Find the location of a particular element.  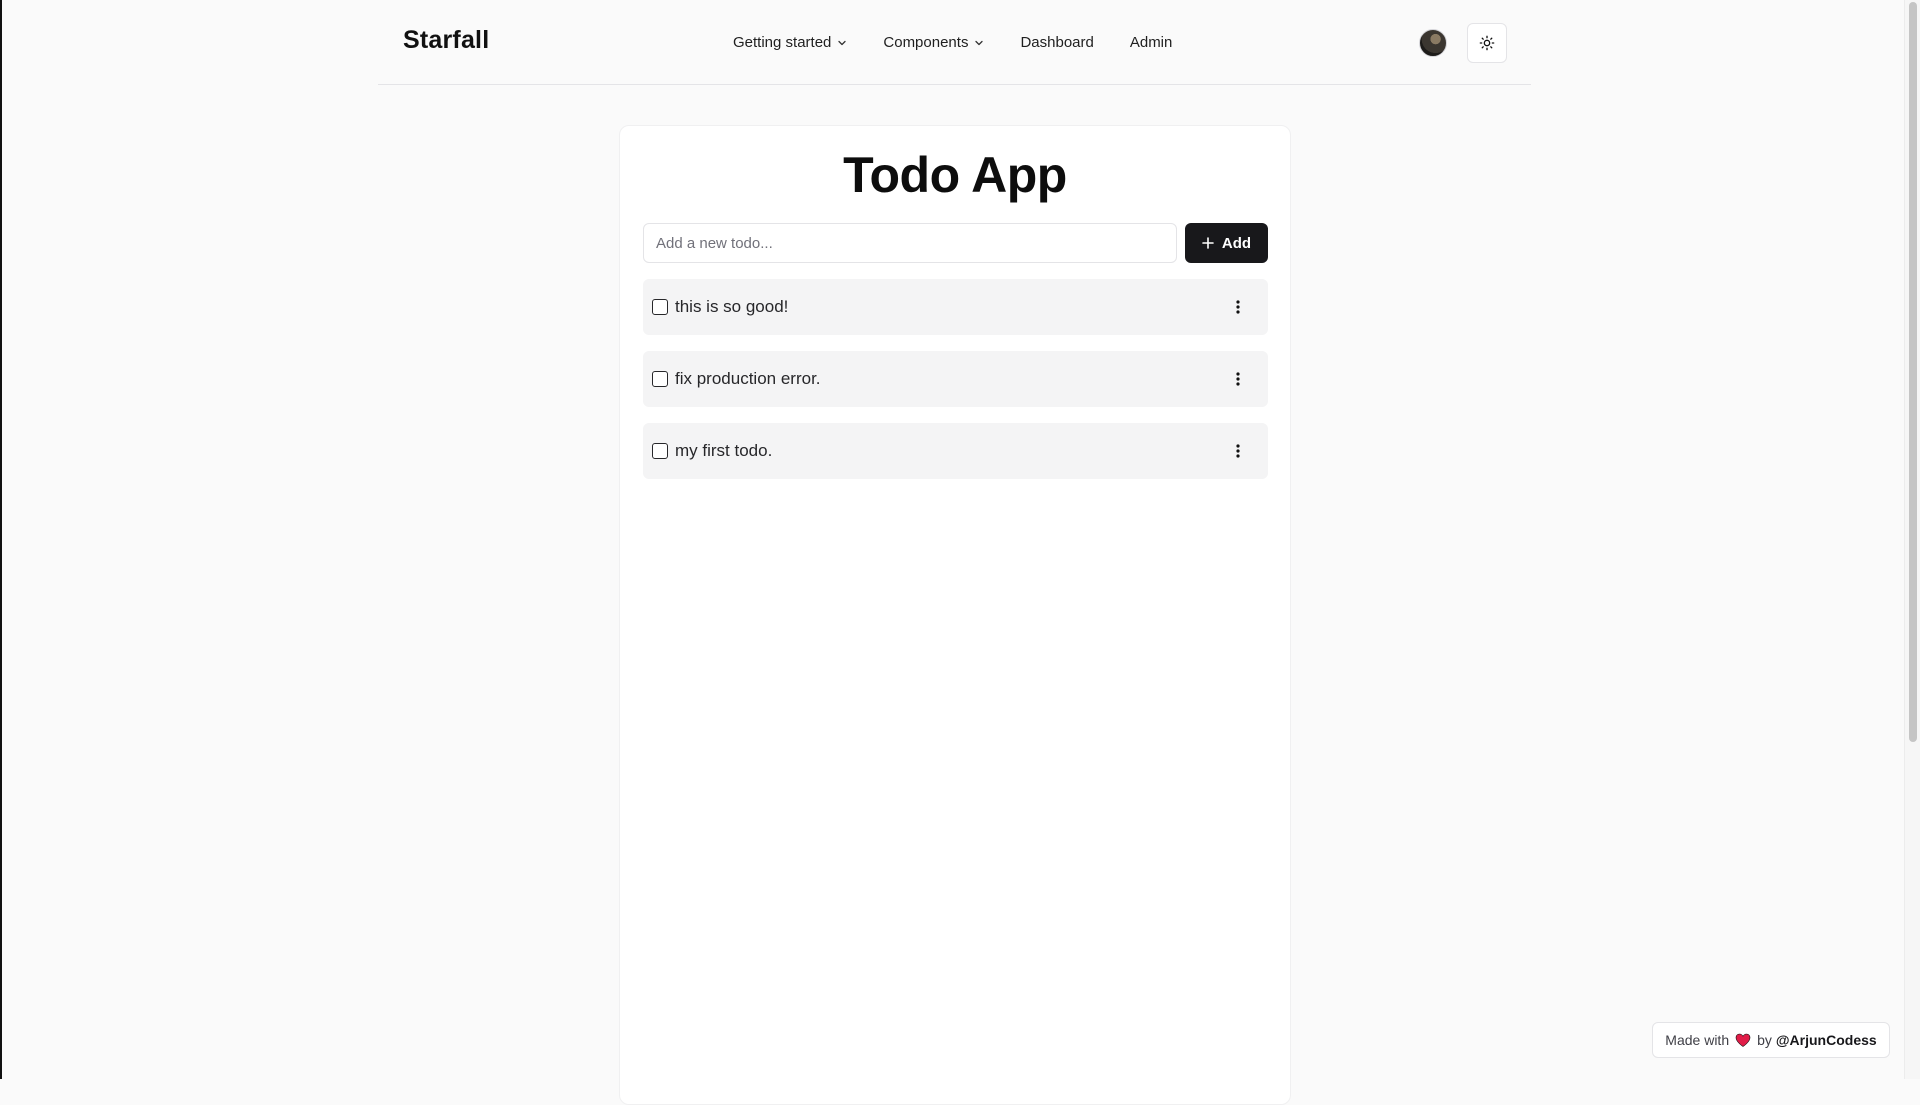

badge-by: by is located at coordinates (1764, 1040).